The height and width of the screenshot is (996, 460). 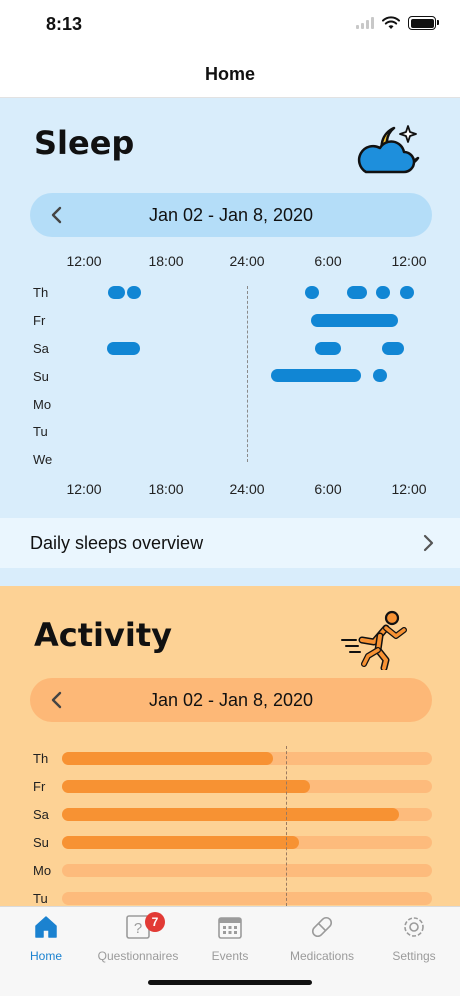 I want to click on midnight-line, so click(x=247, y=374).